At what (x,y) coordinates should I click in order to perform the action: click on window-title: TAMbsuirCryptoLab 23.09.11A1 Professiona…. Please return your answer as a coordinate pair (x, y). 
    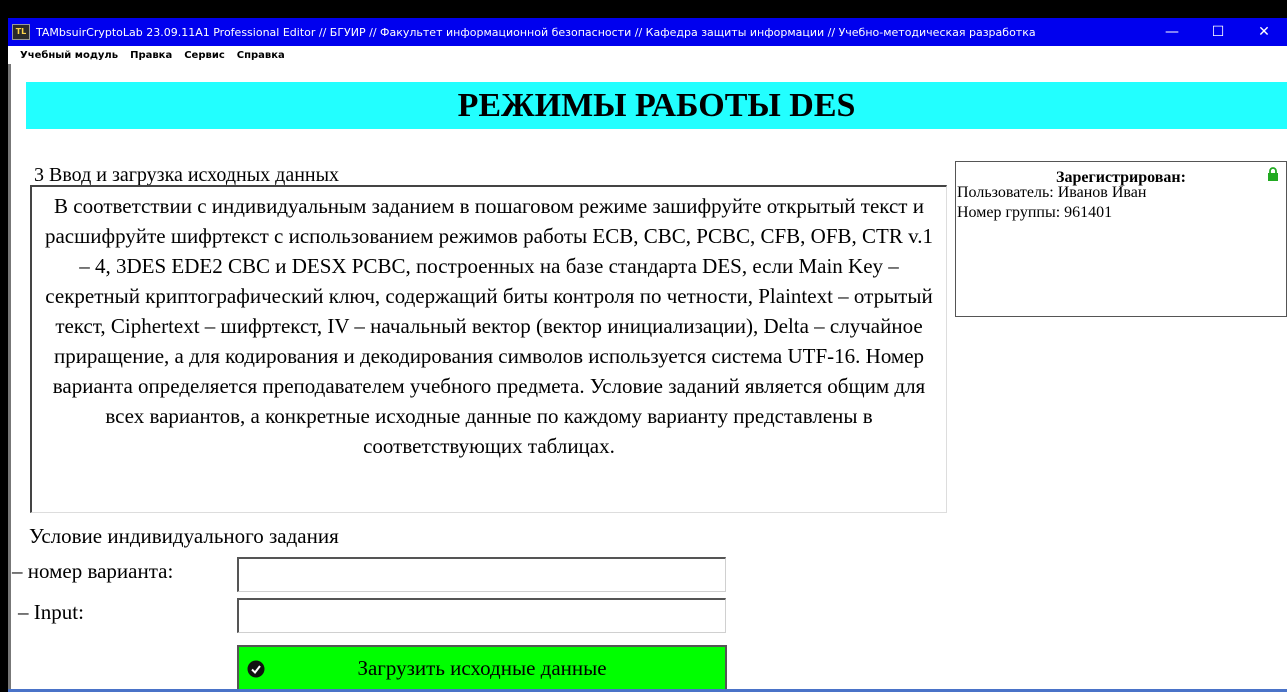
    Looking at the image, I should click on (536, 32).